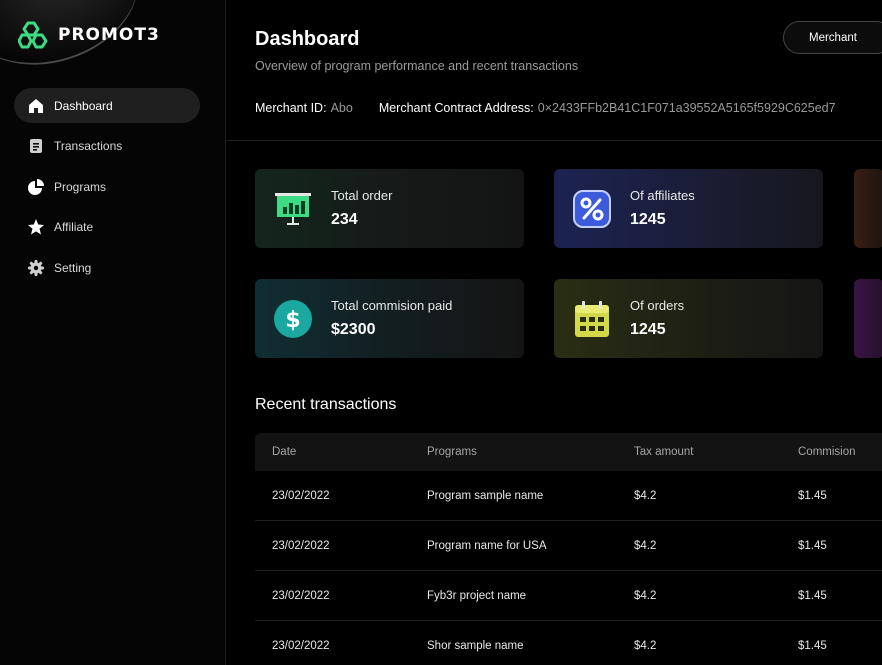 The image size is (882, 665). Describe the element at coordinates (568, 596) in the screenshot. I see `table-row: 23/02/2022 Fyb3r project name $4.2 $1.45` at that location.